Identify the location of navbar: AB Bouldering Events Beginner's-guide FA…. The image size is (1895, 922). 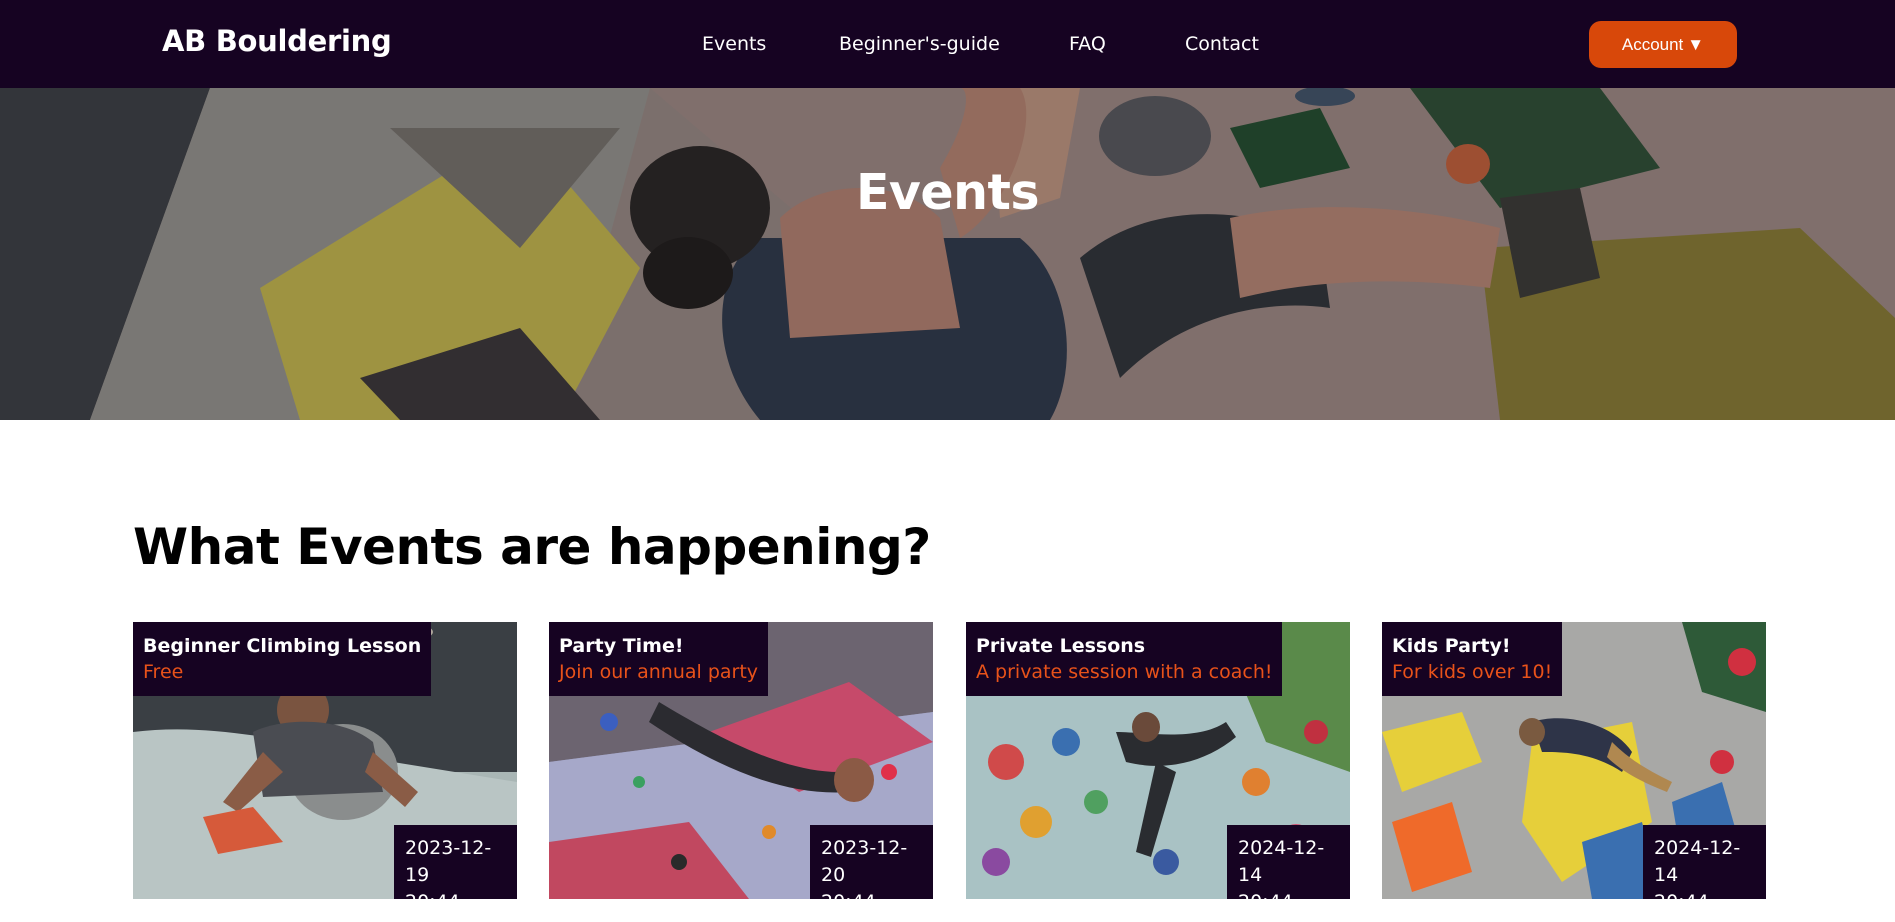
(947, 44).